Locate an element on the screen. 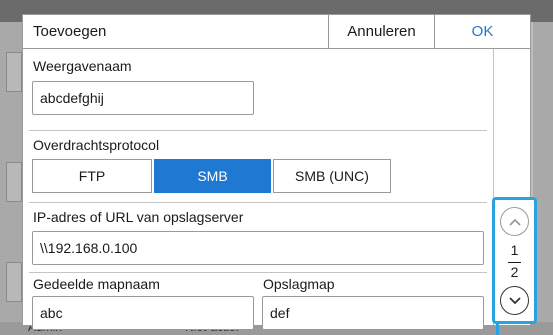  dialog-title: Toevoegen is located at coordinates (70, 31).